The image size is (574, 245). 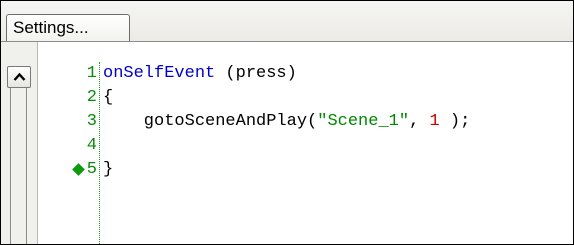 What do you see at coordinates (91, 97) in the screenshot?
I see `line-number: 2` at bounding box center [91, 97].